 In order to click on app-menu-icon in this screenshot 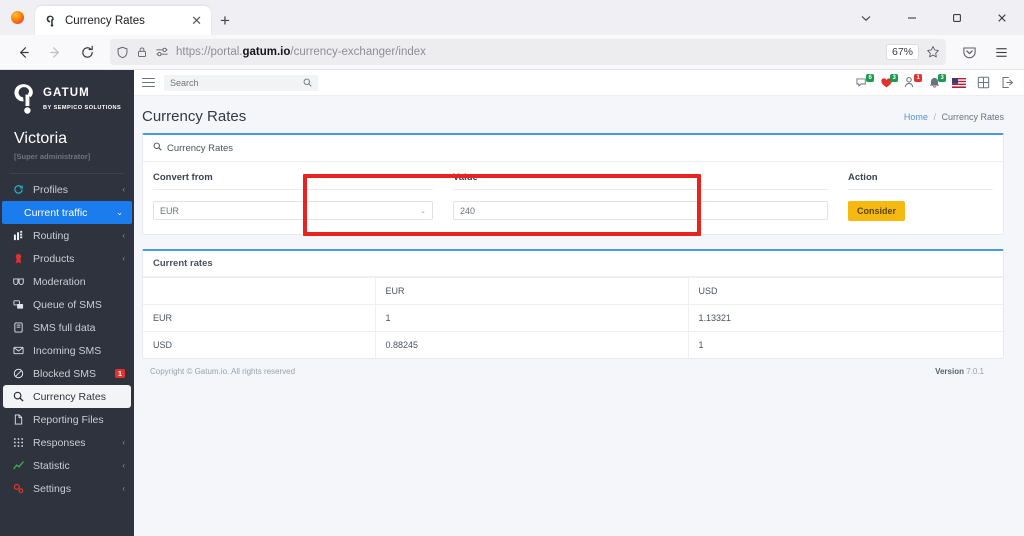, I will do `click(1001, 52)`.